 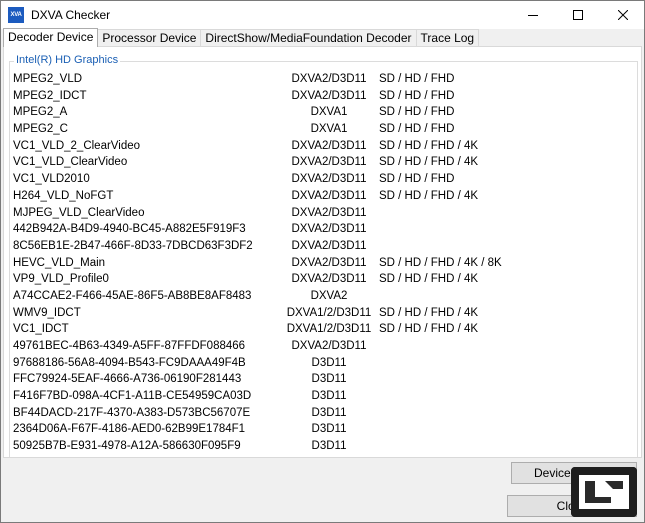 I want to click on gpu-group-label: Intel(R) HD Graphics, so click(x=67, y=60).